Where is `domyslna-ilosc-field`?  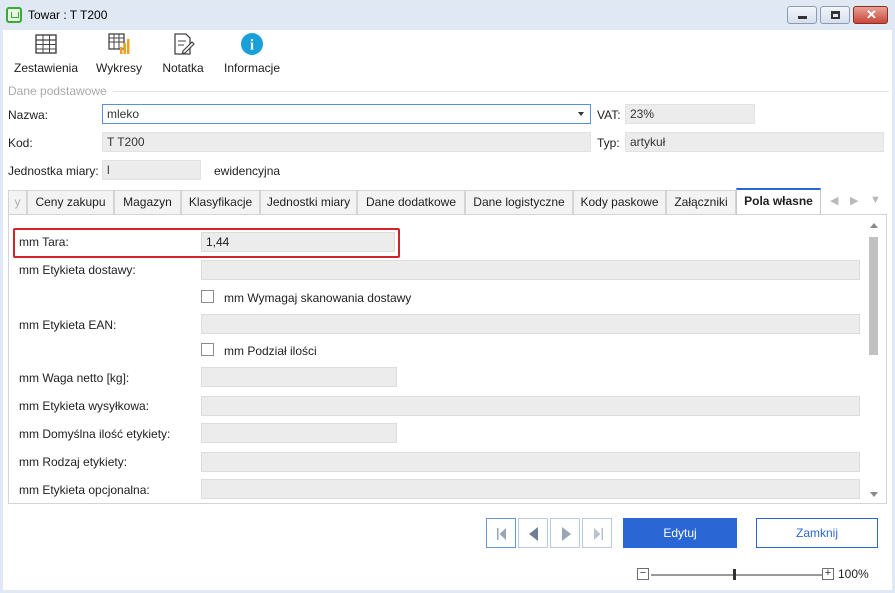
domyslna-ilosc-field is located at coordinates (299, 433).